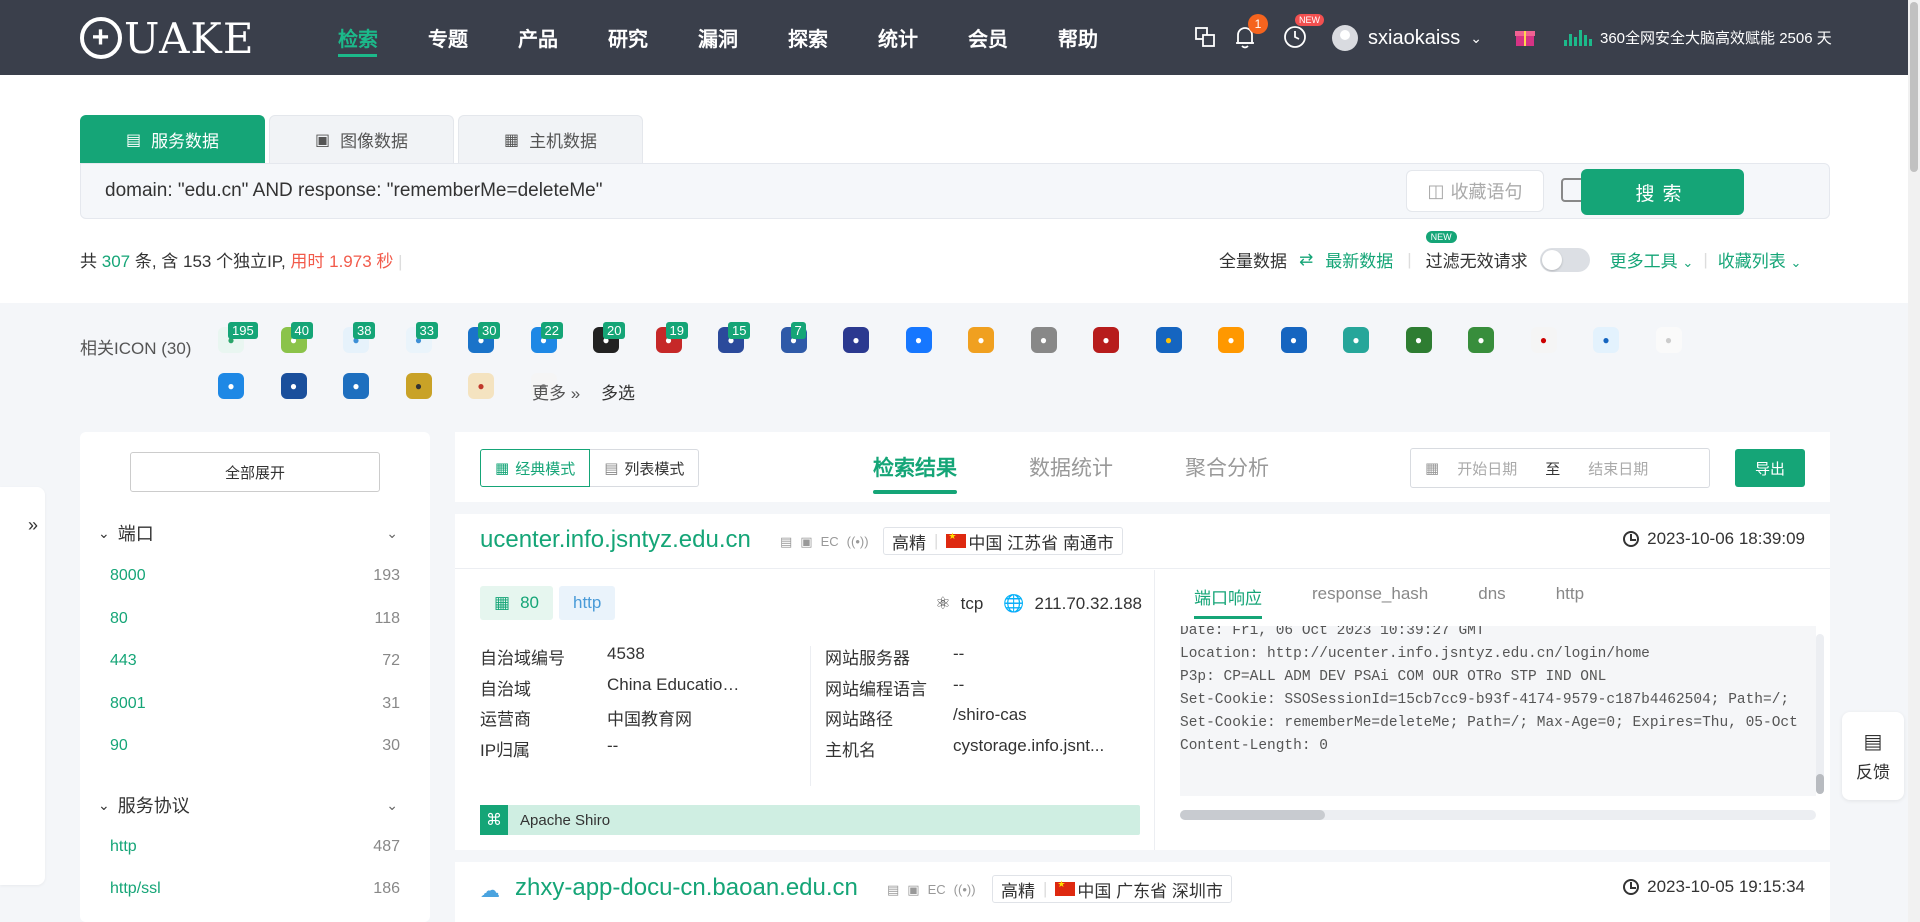 This screenshot has height=922, width=1920. I want to click on icon-filter-item: ● 22, so click(562, 338).